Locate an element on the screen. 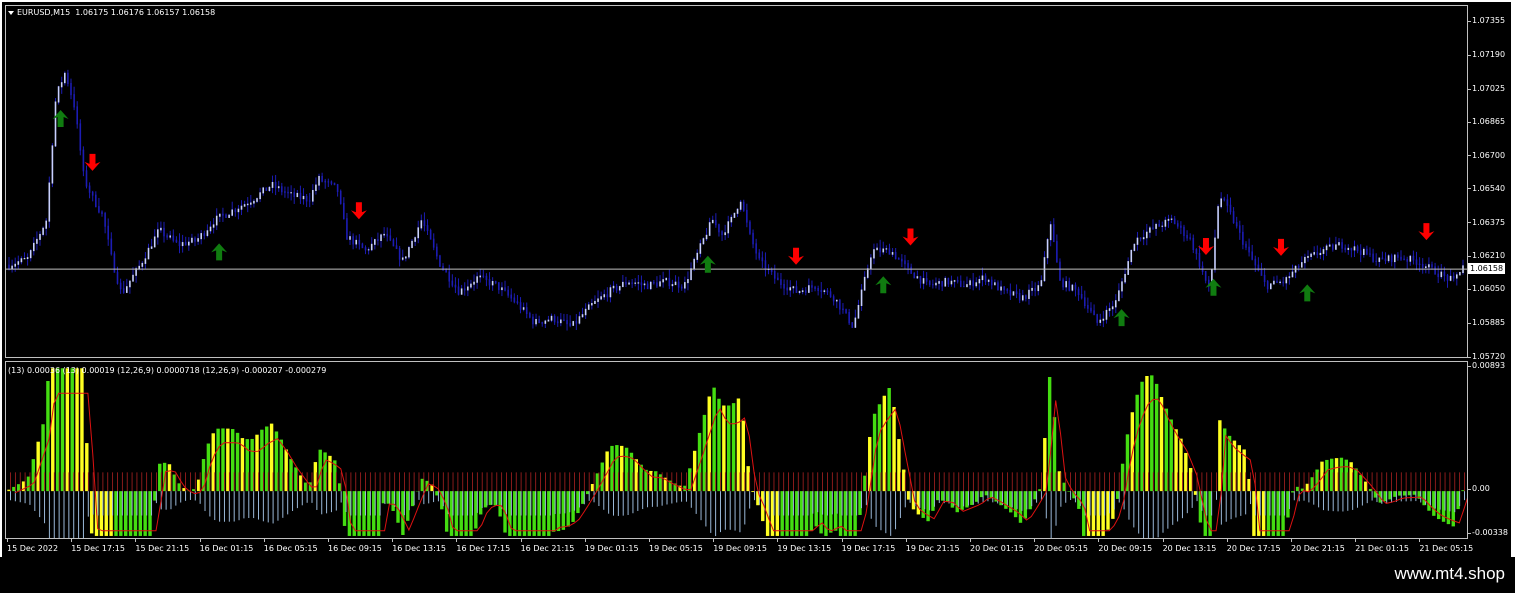 This screenshot has height=593, width=1515. time-tick-label: 19 Dec 09:15 is located at coordinates (740, 546).